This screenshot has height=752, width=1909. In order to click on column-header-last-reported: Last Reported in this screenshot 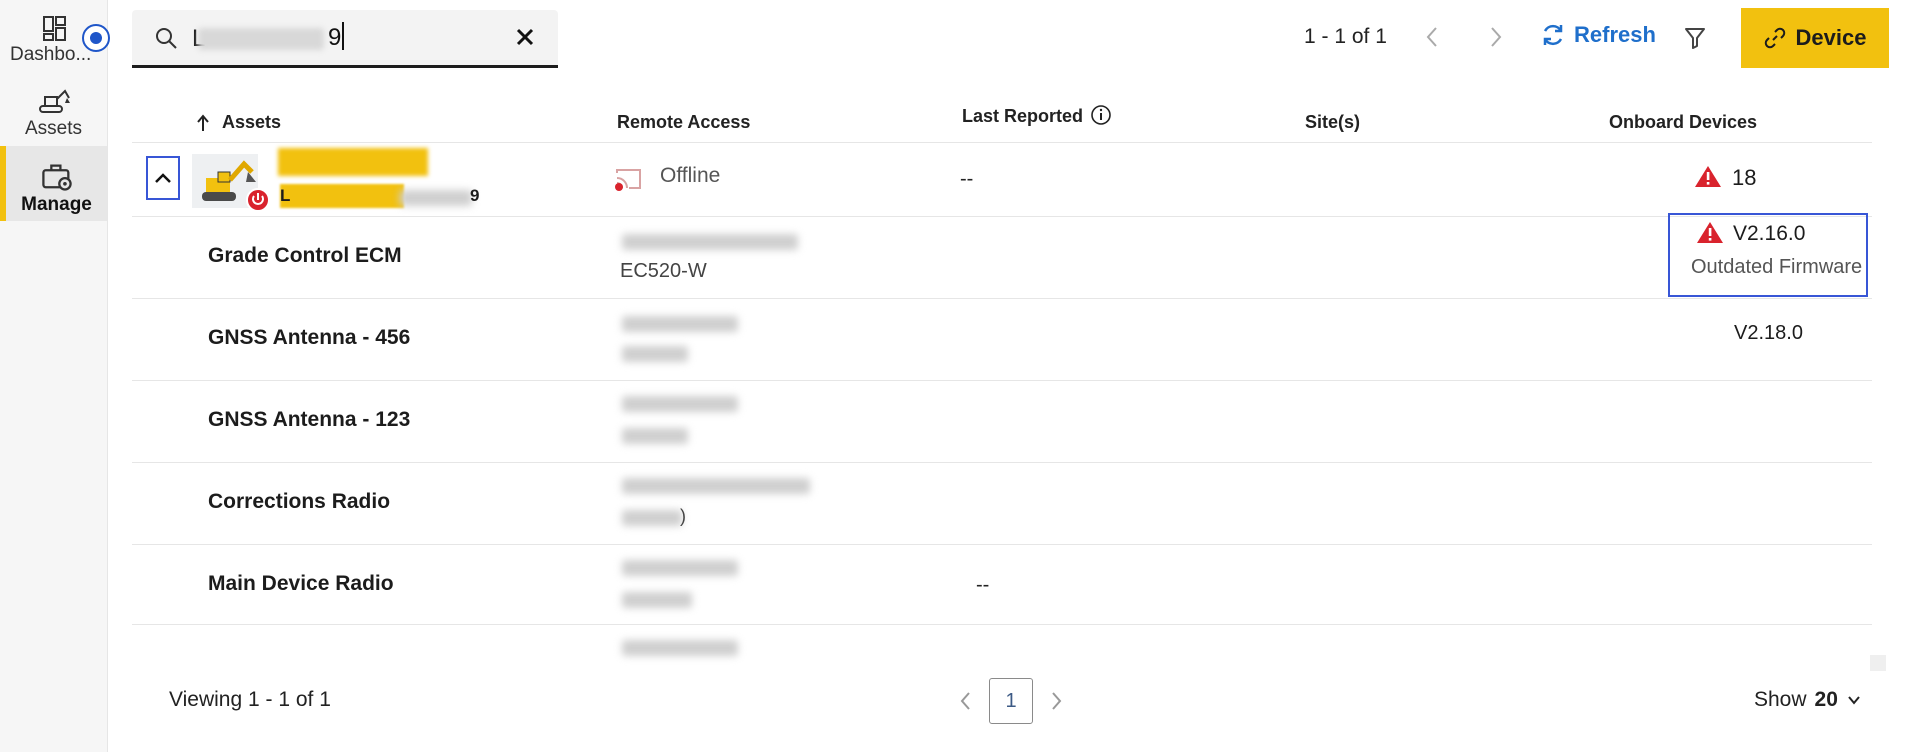, I will do `click(1022, 116)`.